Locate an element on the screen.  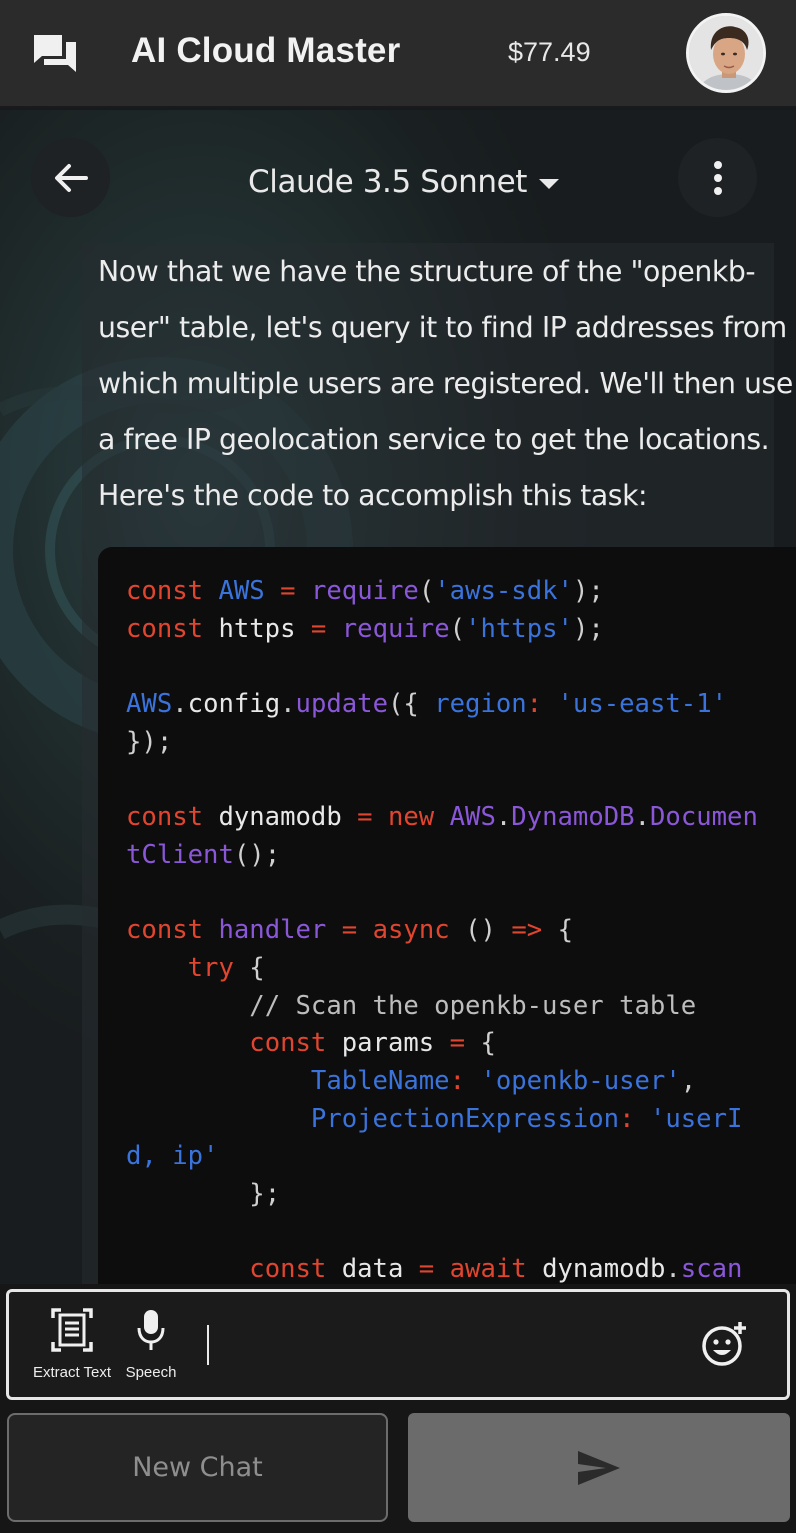
model-selector: Claude 3.5 Sonnet is located at coordinates (404, 182).